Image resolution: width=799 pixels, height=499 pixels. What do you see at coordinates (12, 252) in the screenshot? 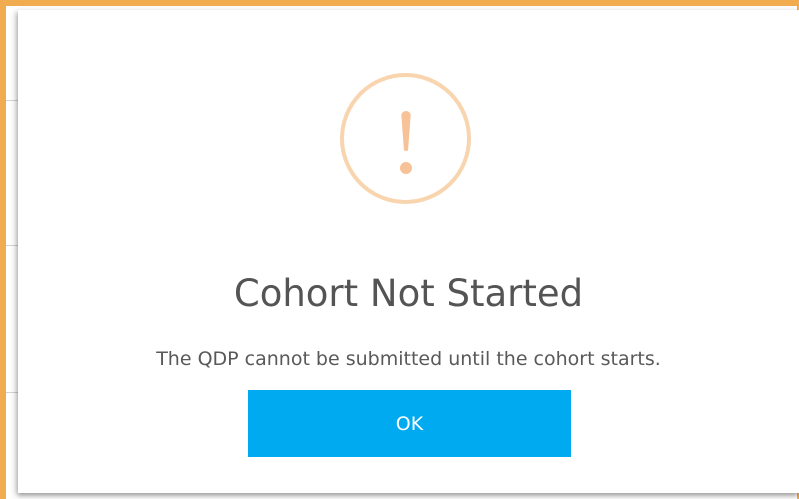
I see `background-page` at bounding box center [12, 252].